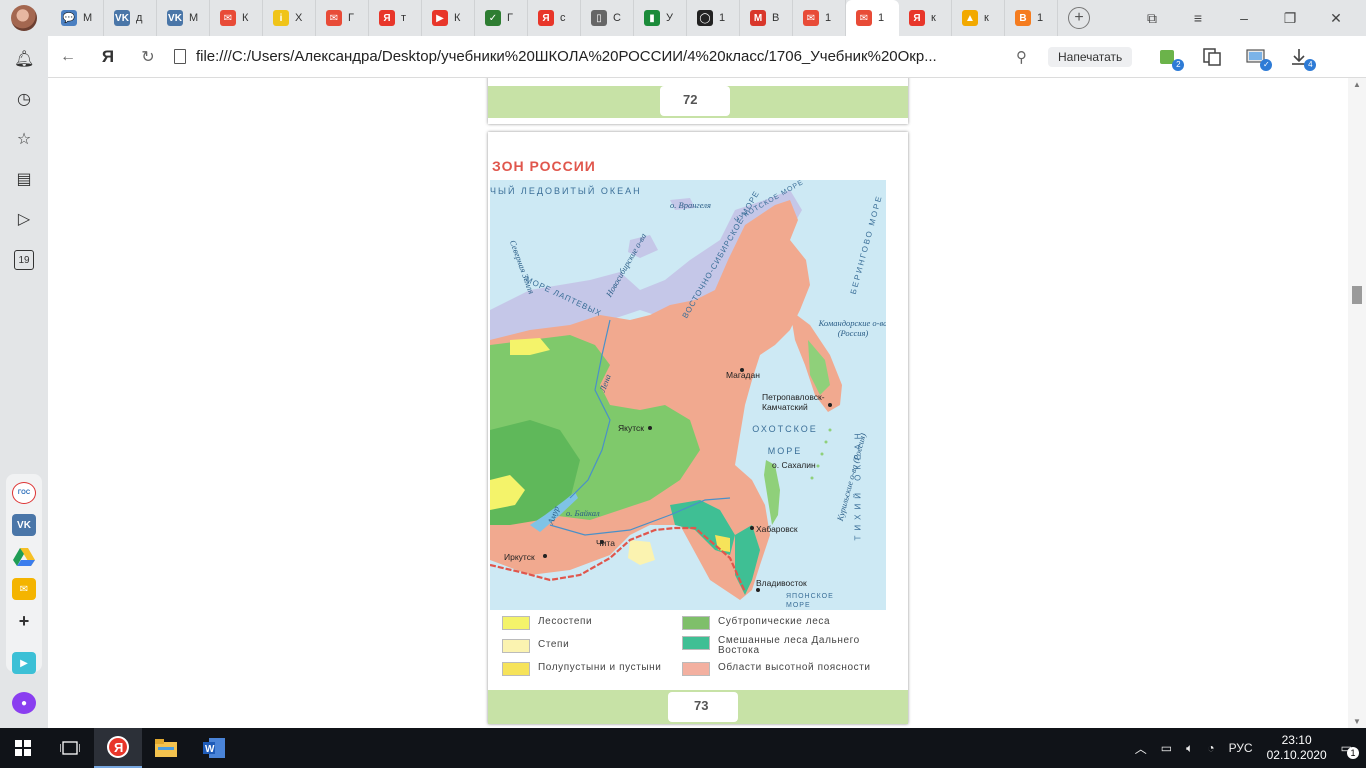  Describe the element at coordinates (166, 748) in the screenshot. I see `file-explorer-icon` at that location.